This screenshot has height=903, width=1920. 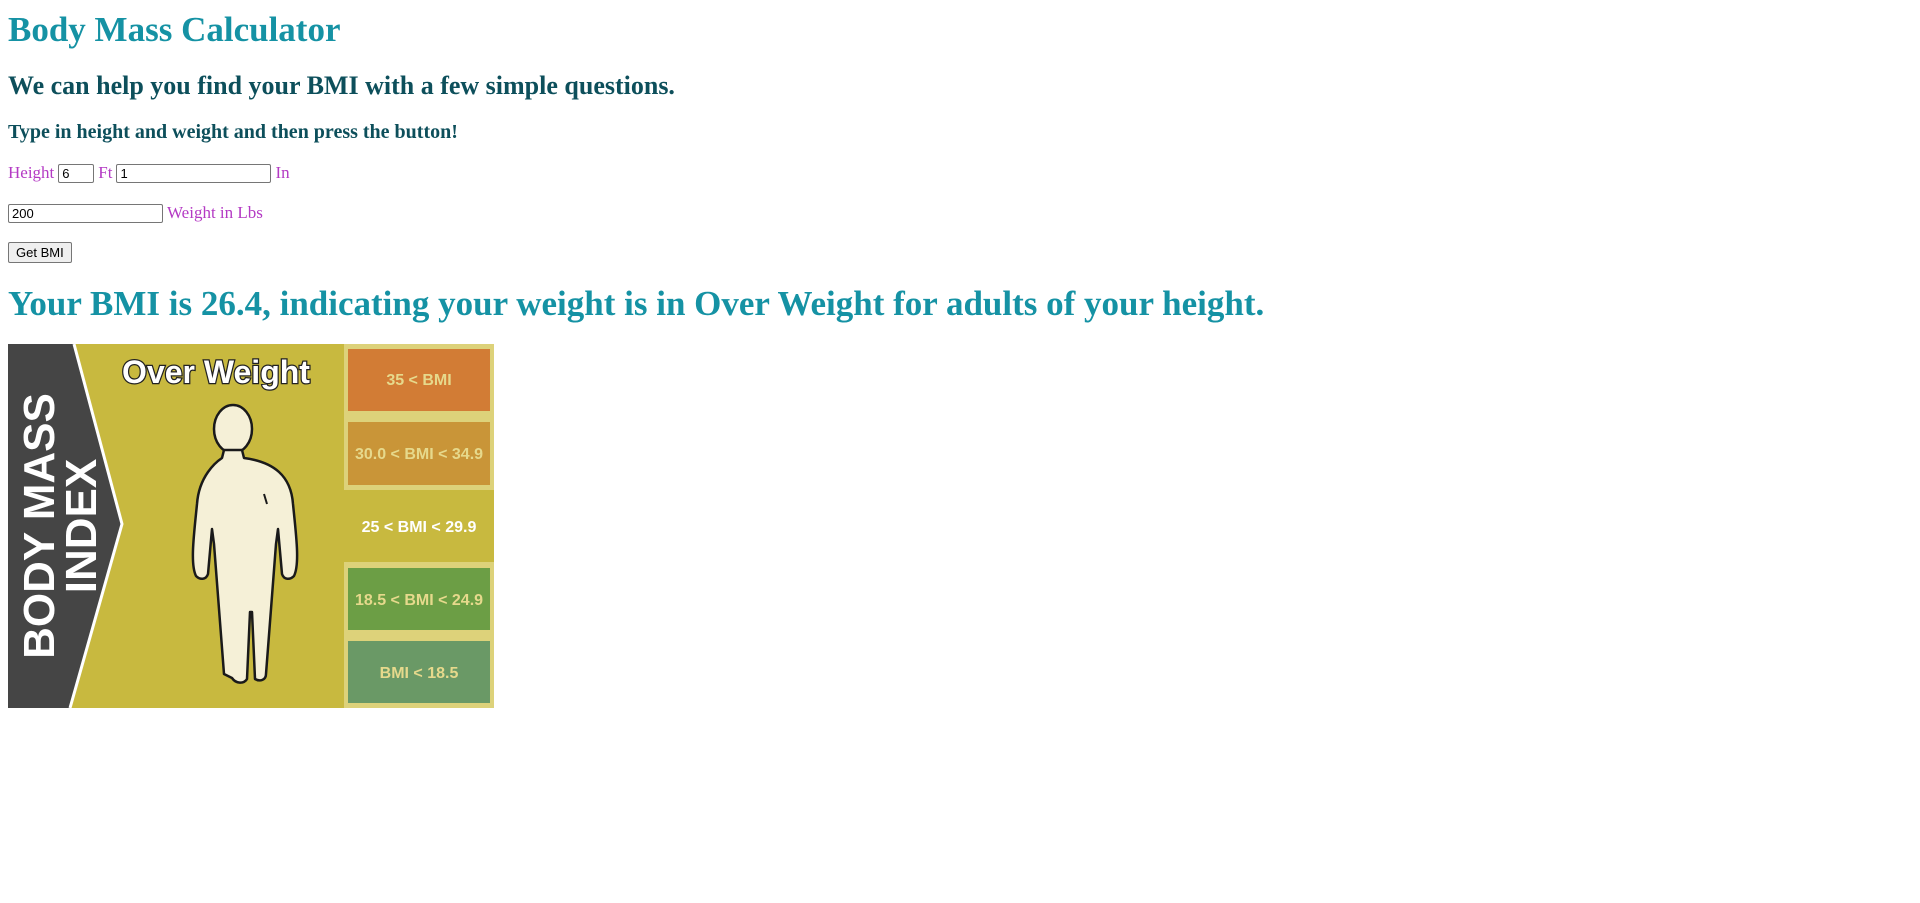 I want to click on height-row: Height Ft In, so click(x=149, y=173).